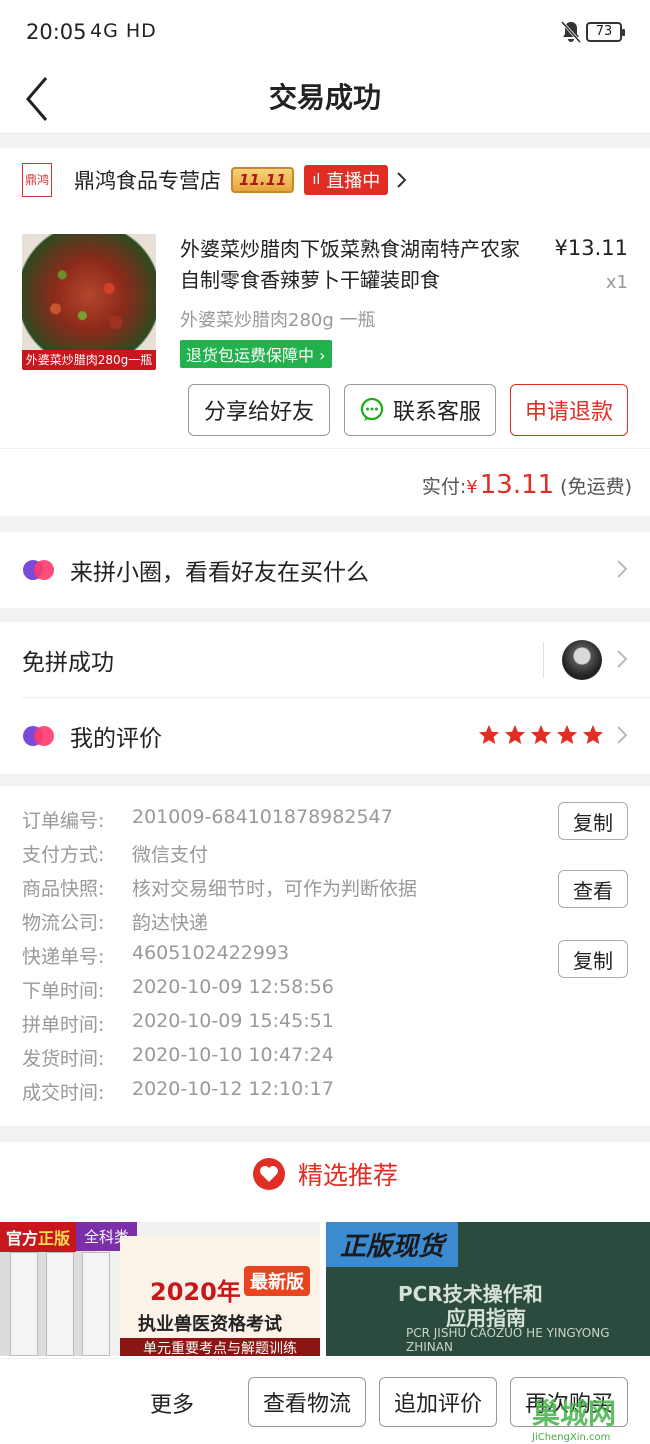 This screenshot has width=650, height=1444. What do you see at coordinates (89, 302) in the screenshot?
I see `product-image: 外婆菜炒腊肉280g一瓶` at bounding box center [89, 302].